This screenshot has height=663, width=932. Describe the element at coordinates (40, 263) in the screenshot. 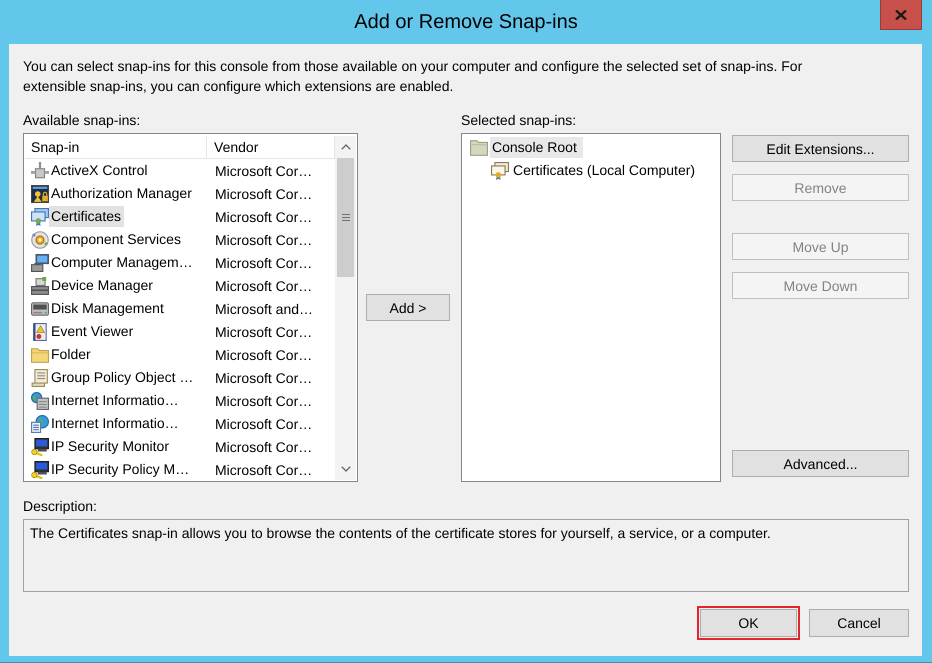

I see `computer-icon` at that location.